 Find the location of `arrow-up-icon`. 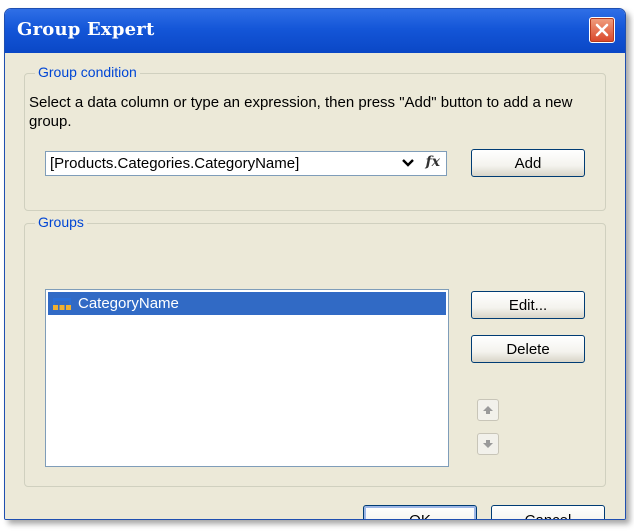

arrow-up-icon is located at coordinates (488, 410).